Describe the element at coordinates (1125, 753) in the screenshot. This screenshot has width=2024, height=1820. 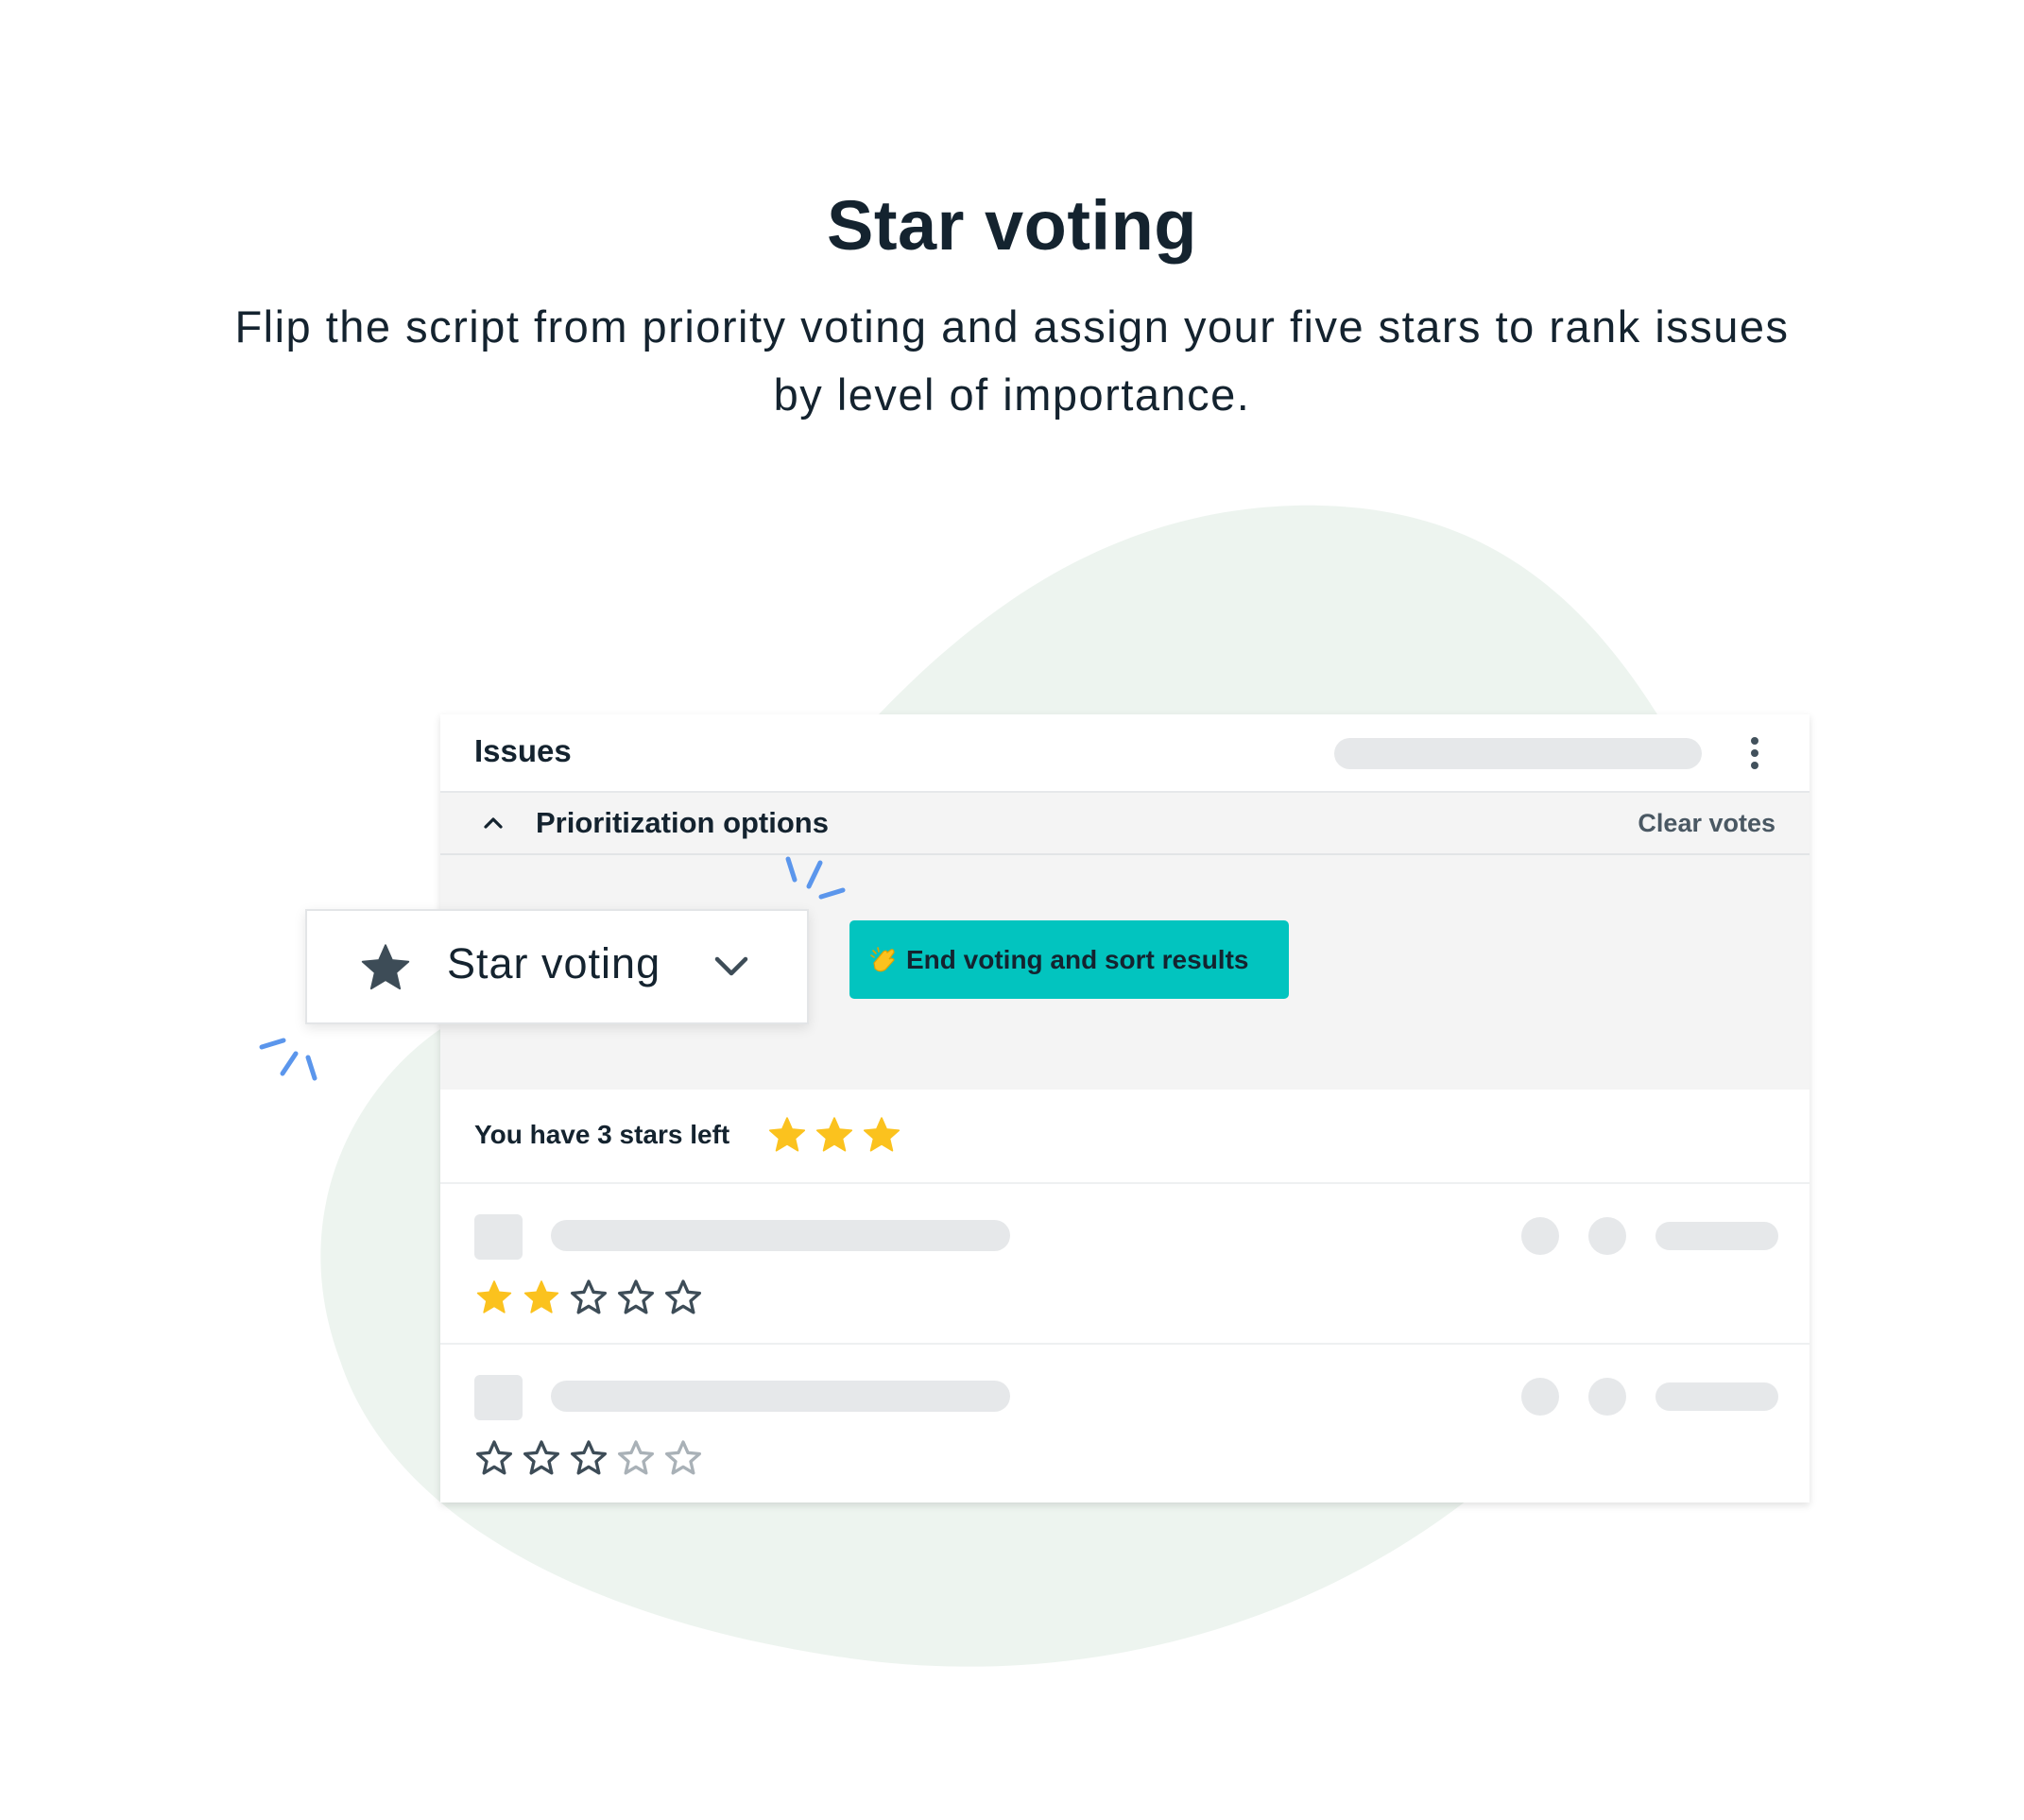
I see `issues-header: Issues` at that location.